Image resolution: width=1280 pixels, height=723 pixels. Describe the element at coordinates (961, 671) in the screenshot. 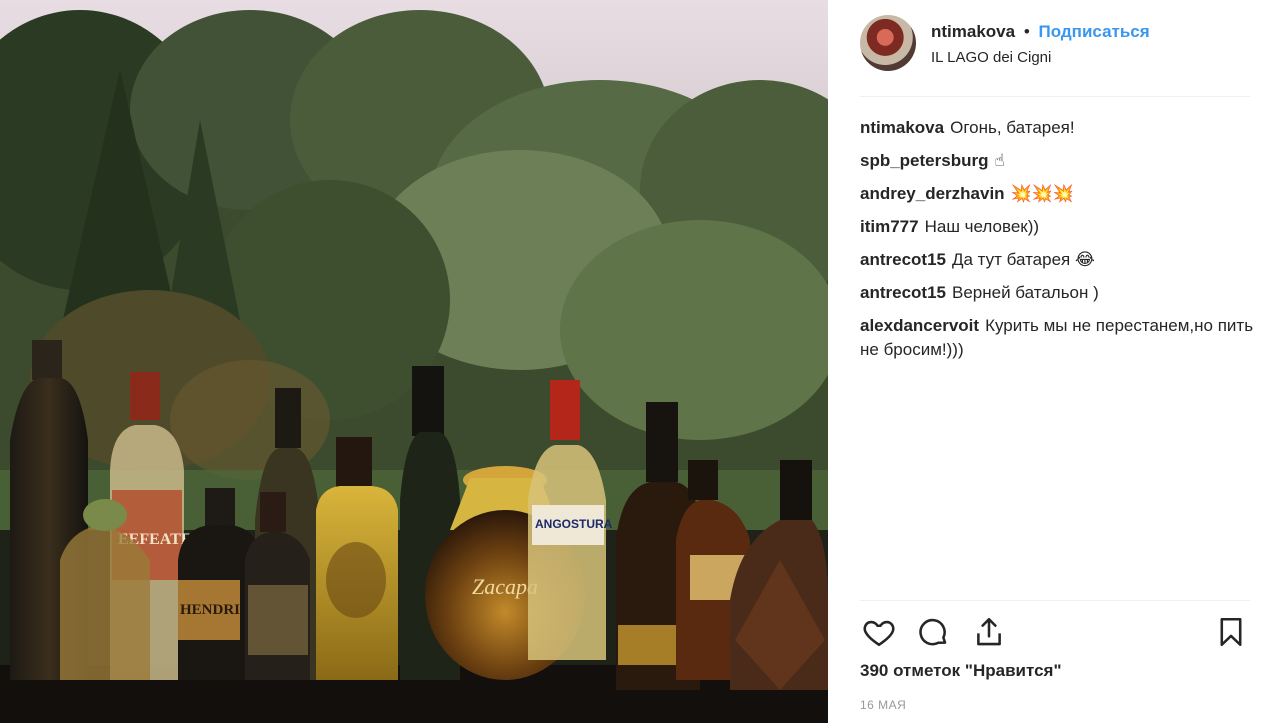

I see `likes-count: 390 отметок "Нравится"` at that location.